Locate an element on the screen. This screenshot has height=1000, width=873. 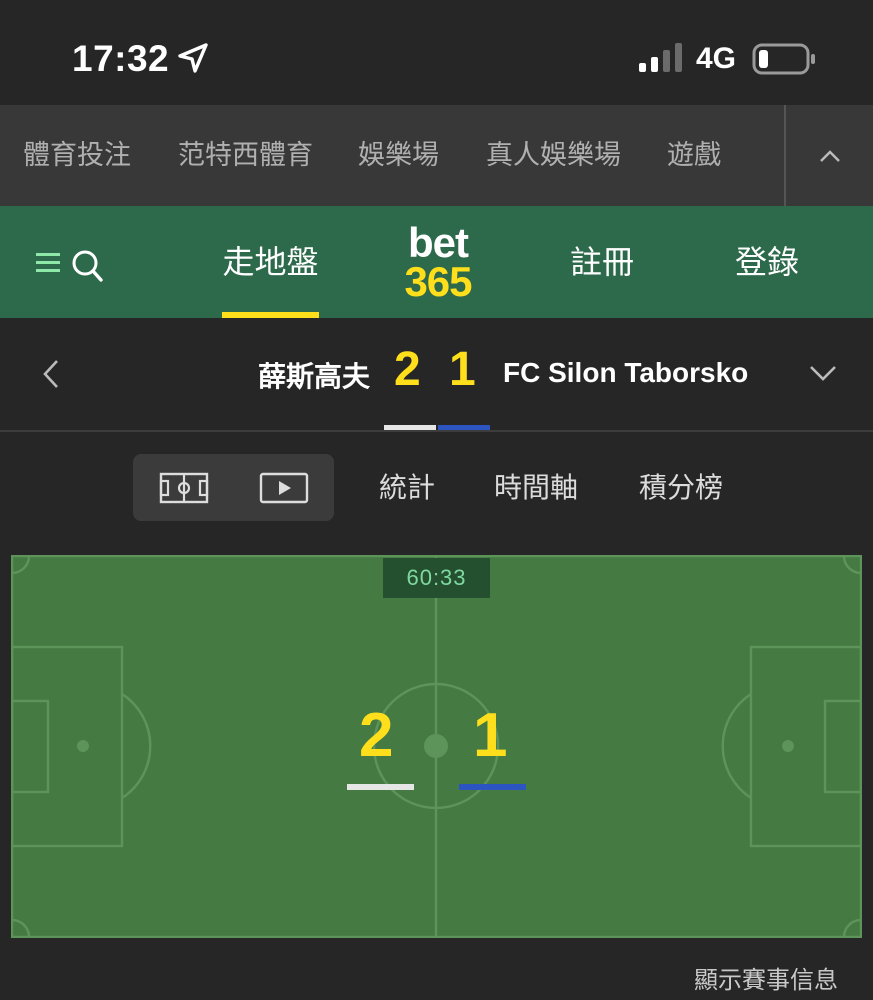
status-time: 17:32 is located at coordinates (121, 58).